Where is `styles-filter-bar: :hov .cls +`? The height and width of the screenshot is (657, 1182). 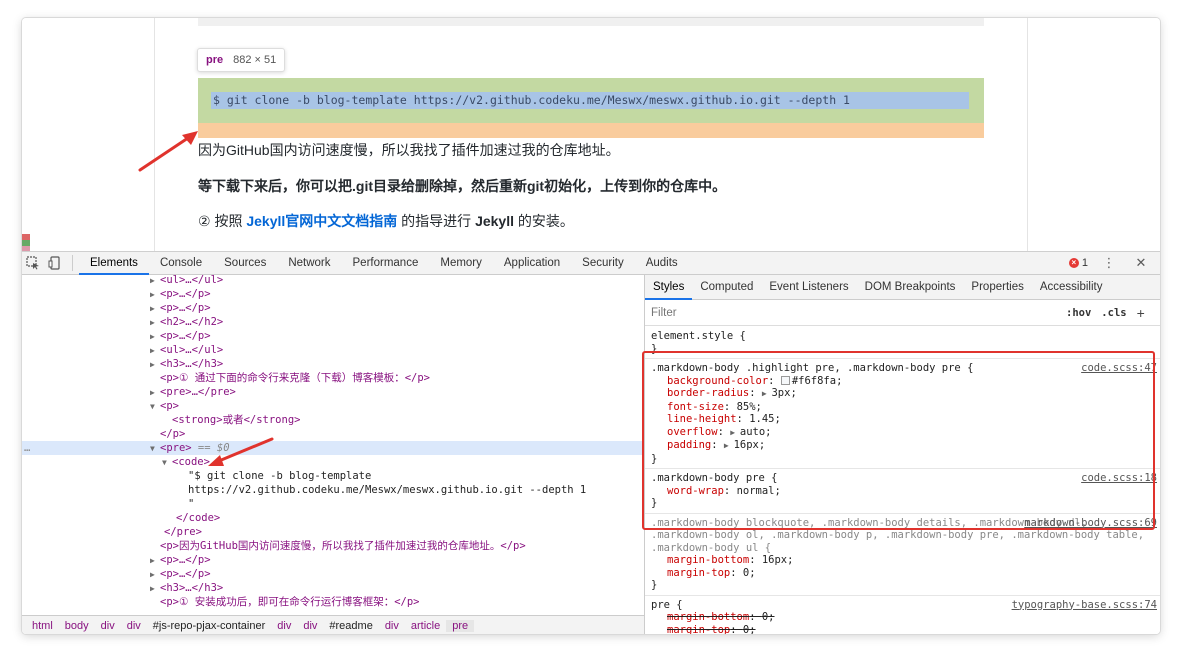 styles-filter-bar: :hov .cls + is located at coordinates (902, 313).